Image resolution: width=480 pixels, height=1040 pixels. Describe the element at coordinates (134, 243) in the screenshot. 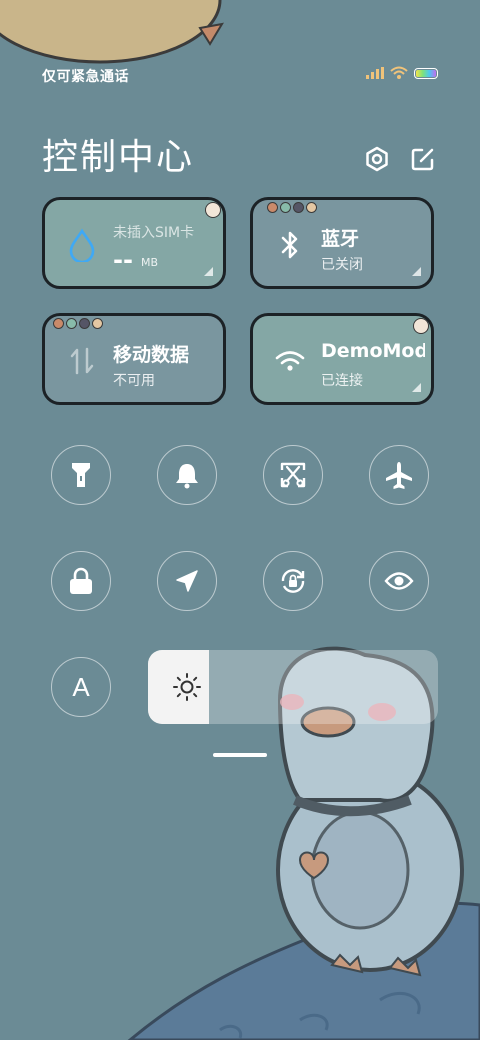

I see `data-usage-tile: 未插入SIM卡 -- MB` at that location.